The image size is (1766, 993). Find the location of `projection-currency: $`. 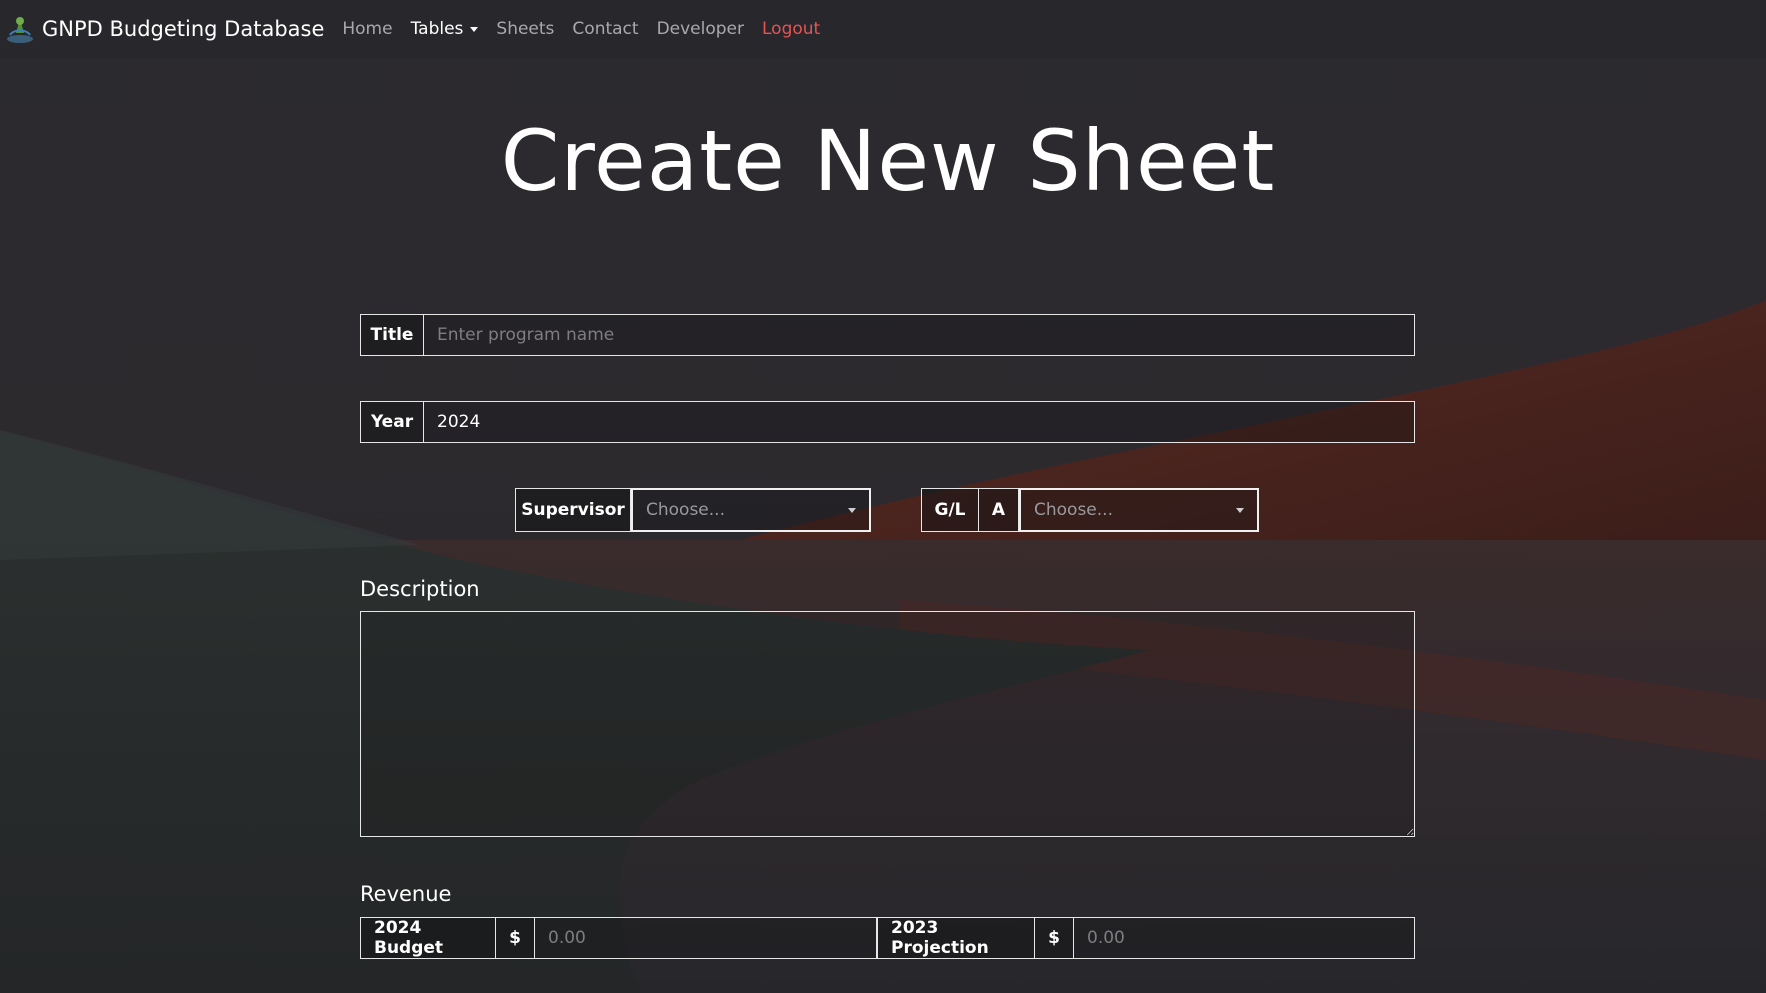

projection-currency: $ is located at coordinates (1054, 938).